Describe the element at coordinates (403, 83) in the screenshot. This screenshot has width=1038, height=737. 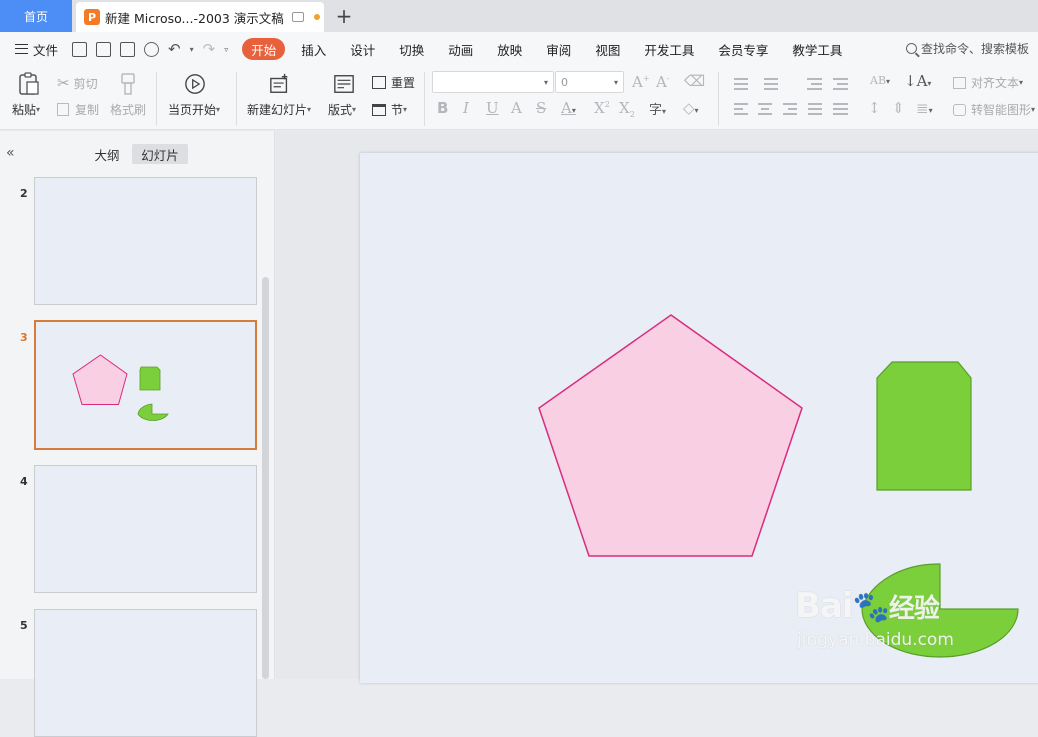
I see `reset-label: 重置` at that location.